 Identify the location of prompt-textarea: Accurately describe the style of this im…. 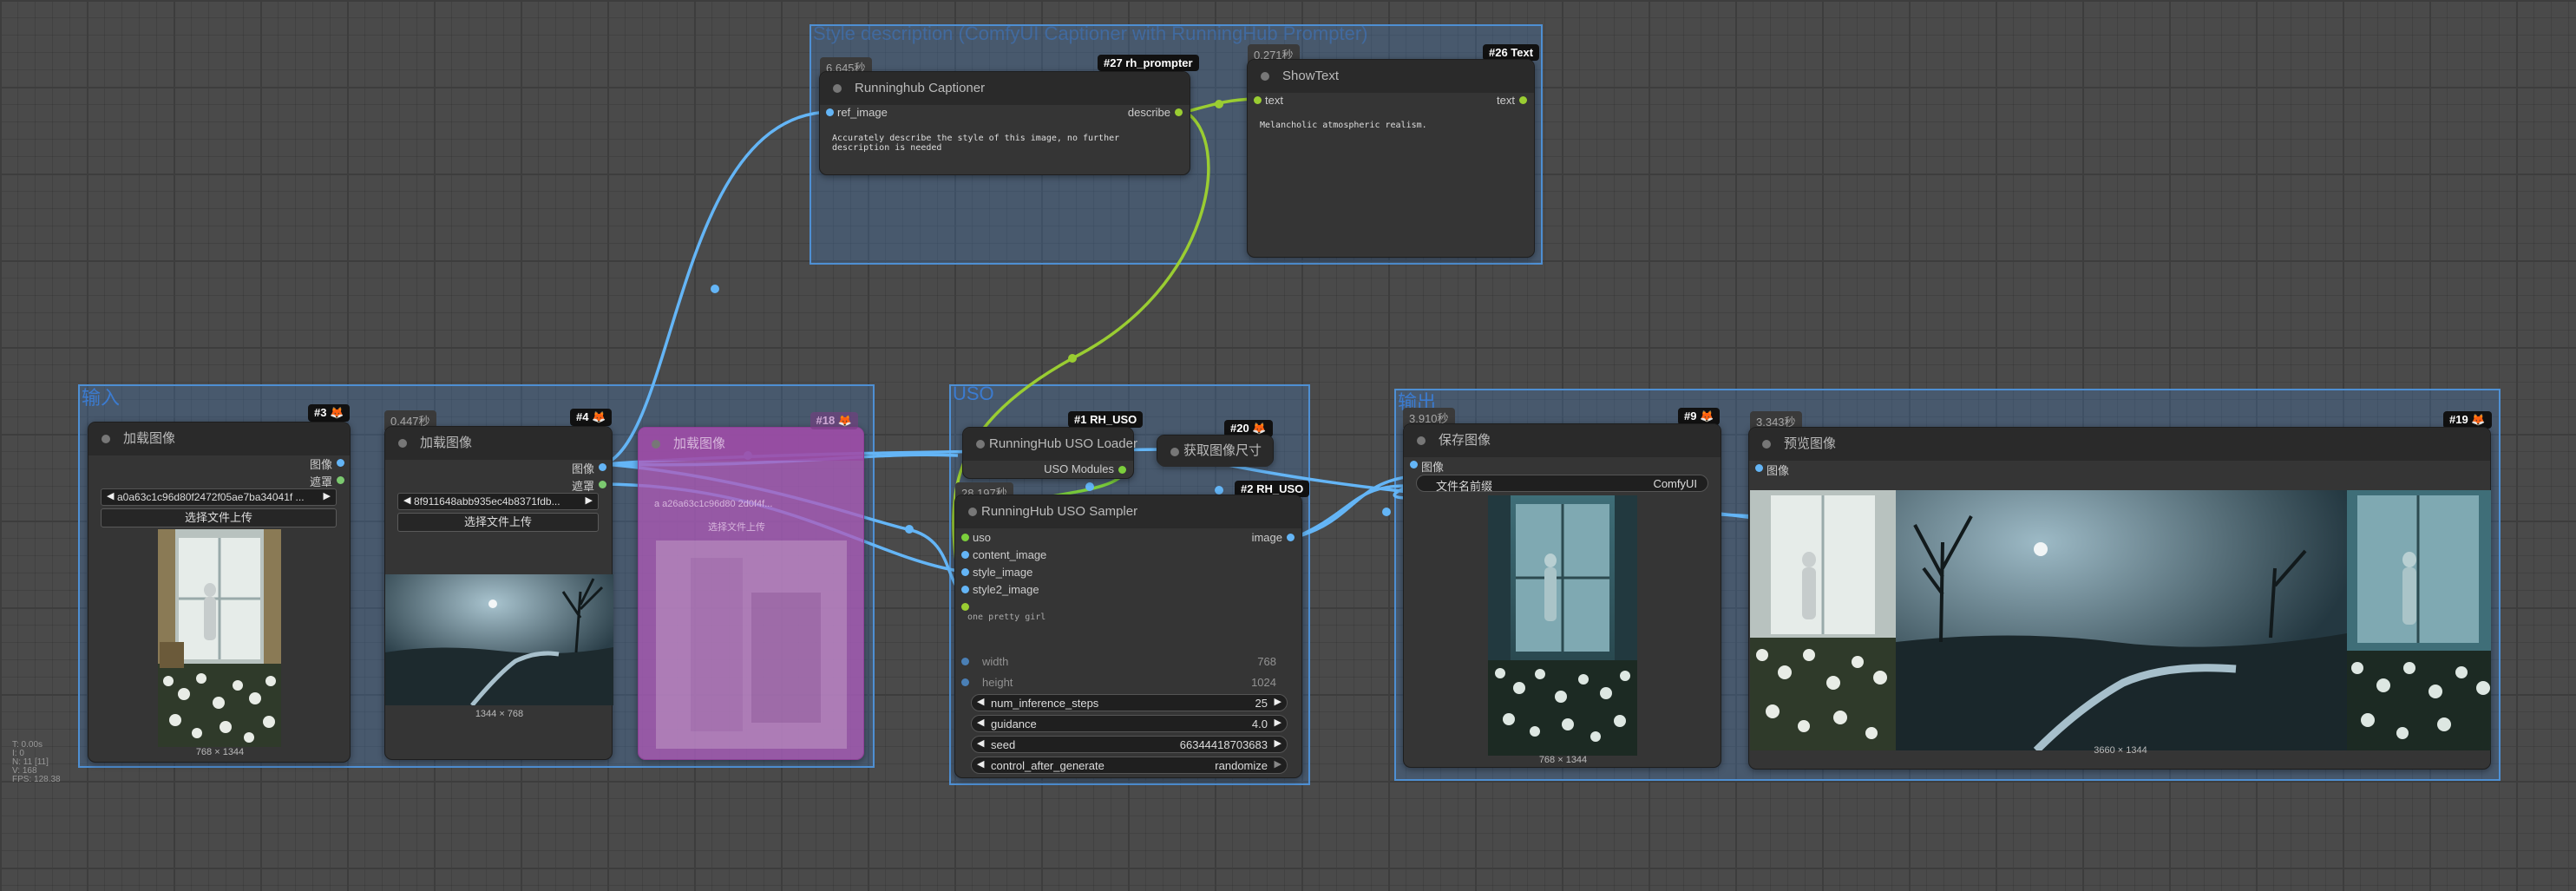
(1005, 143).